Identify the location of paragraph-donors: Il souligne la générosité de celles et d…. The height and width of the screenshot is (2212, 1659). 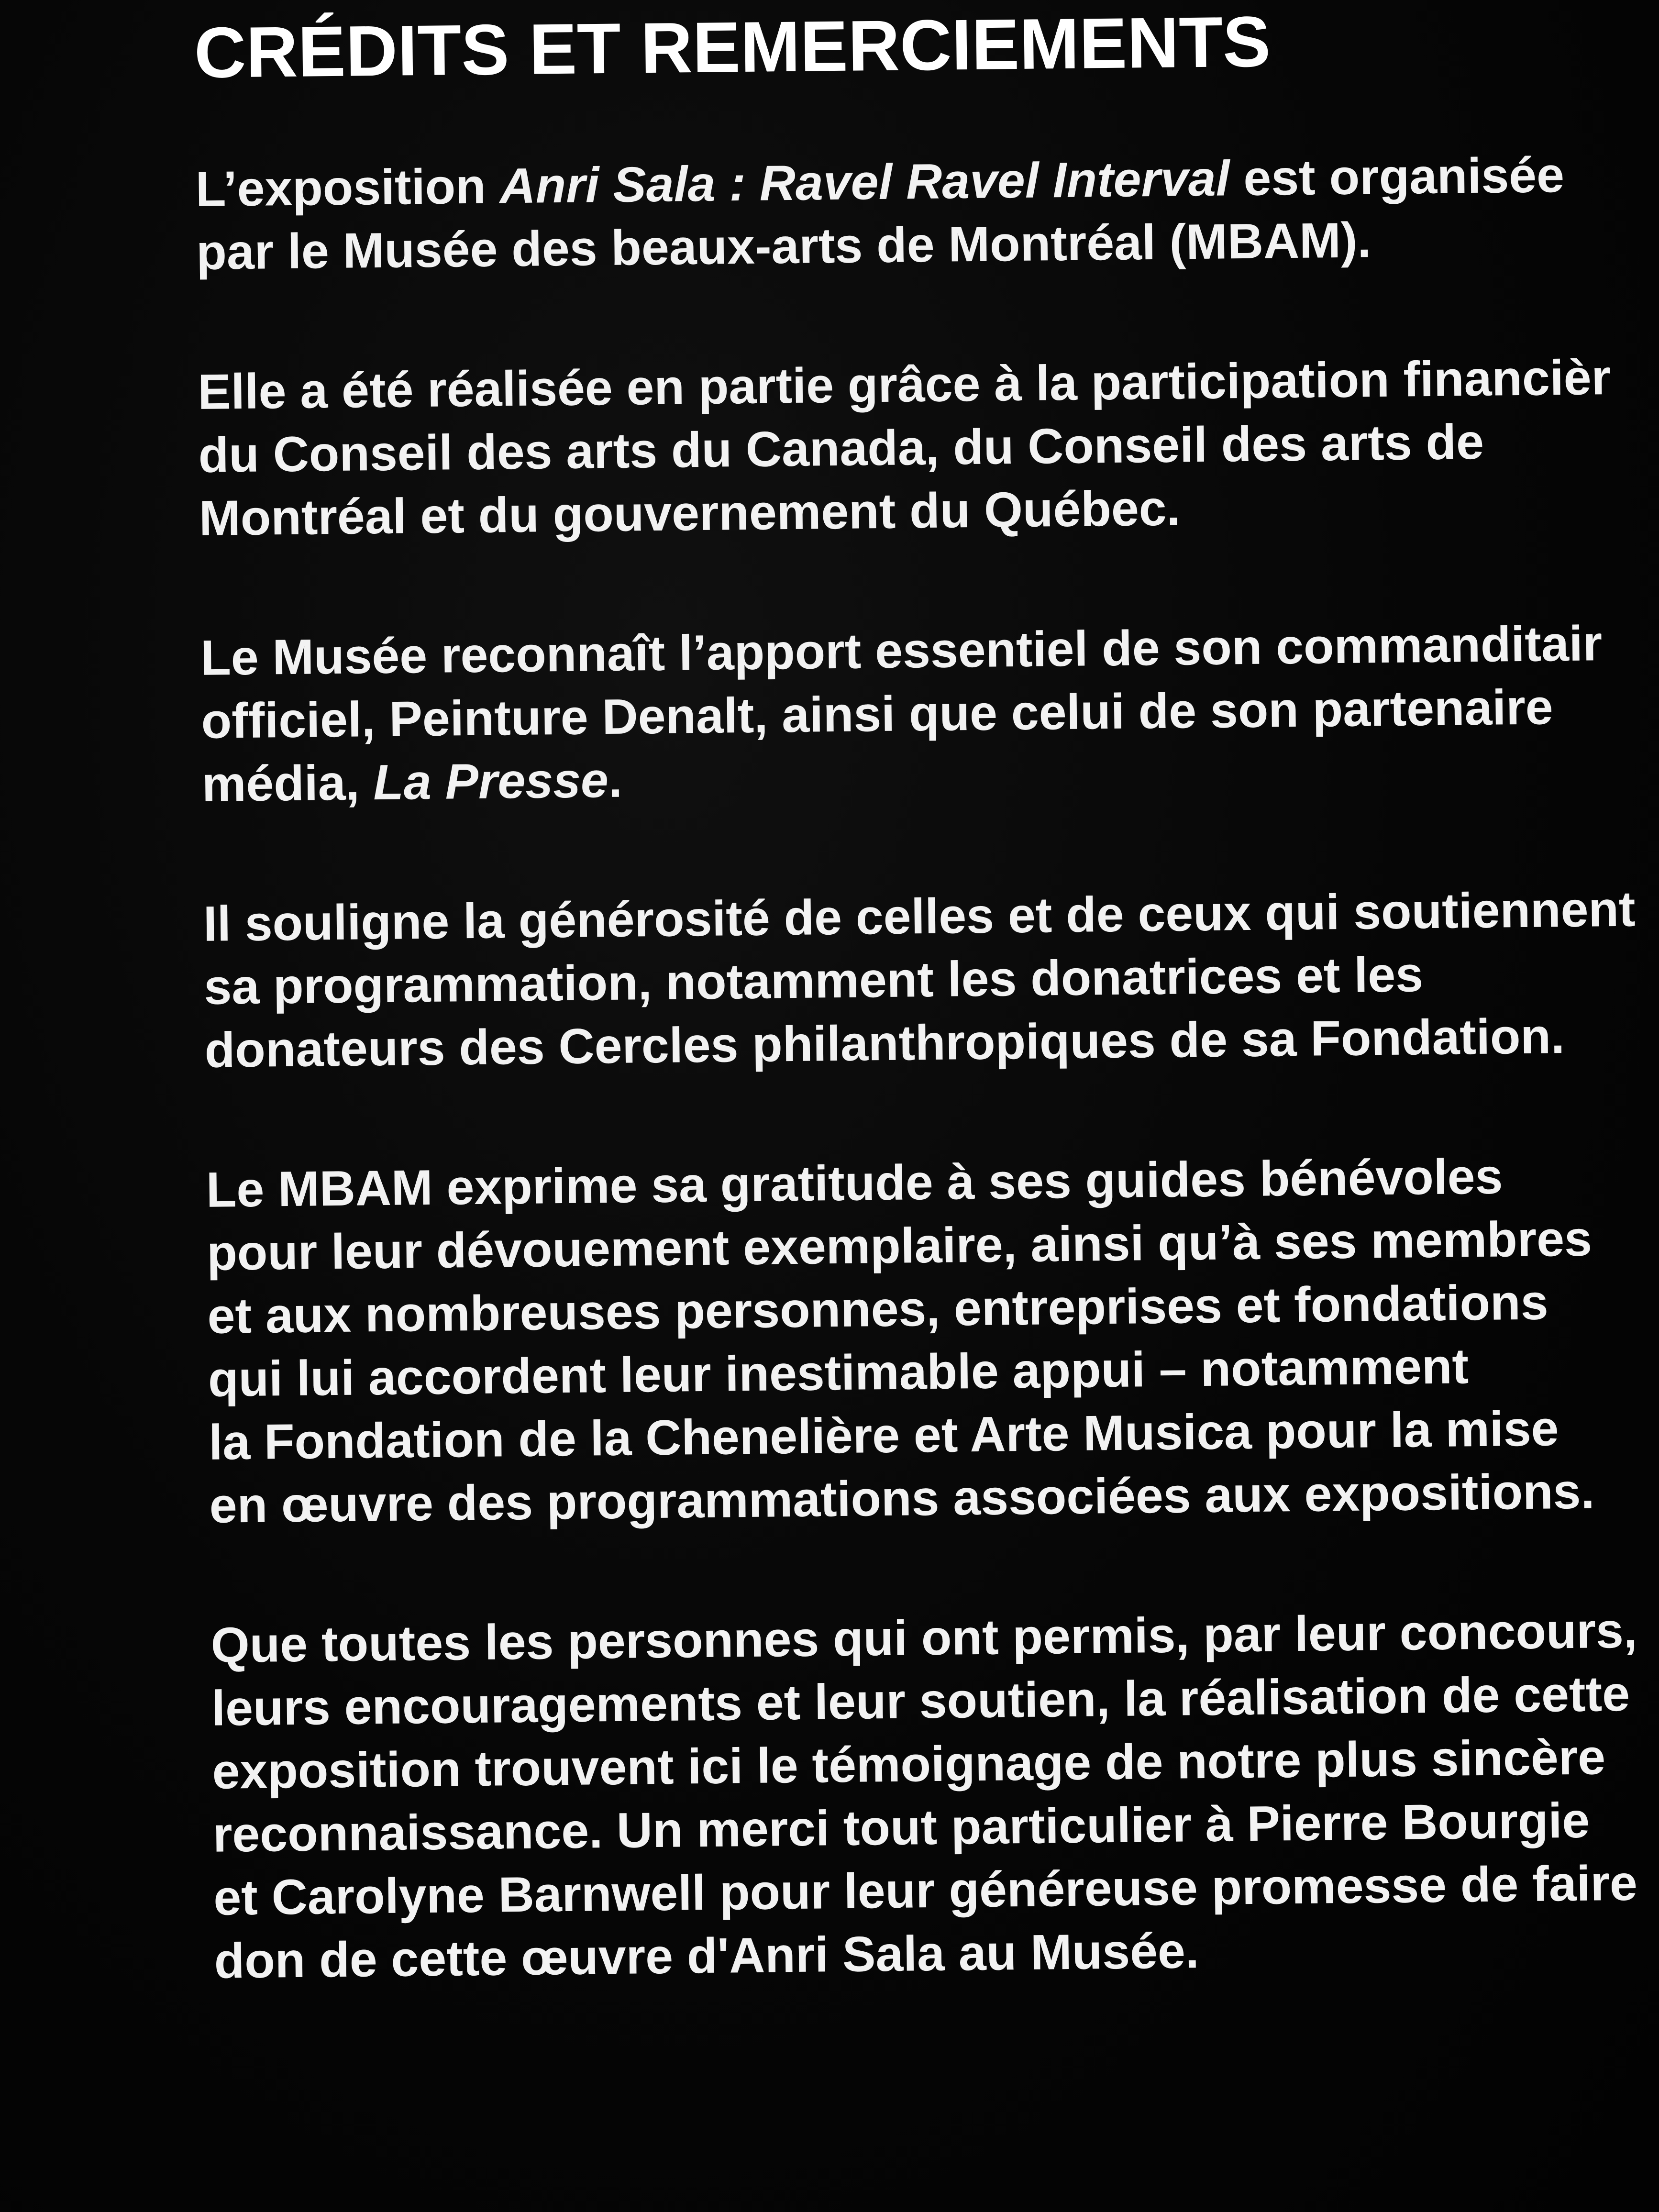
(931, 979).